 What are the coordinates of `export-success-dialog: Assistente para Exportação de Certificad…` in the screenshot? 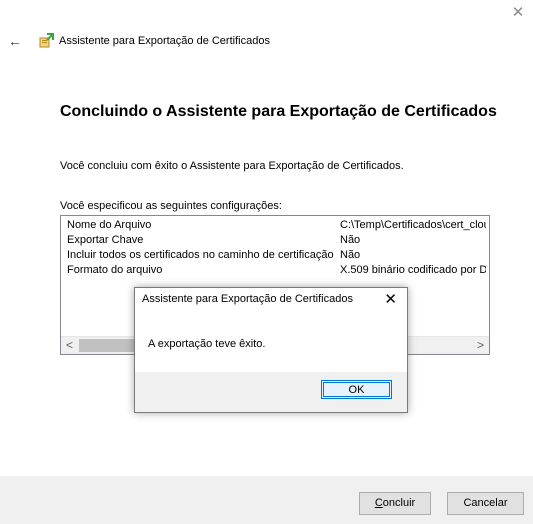 It's located at (271, 350).